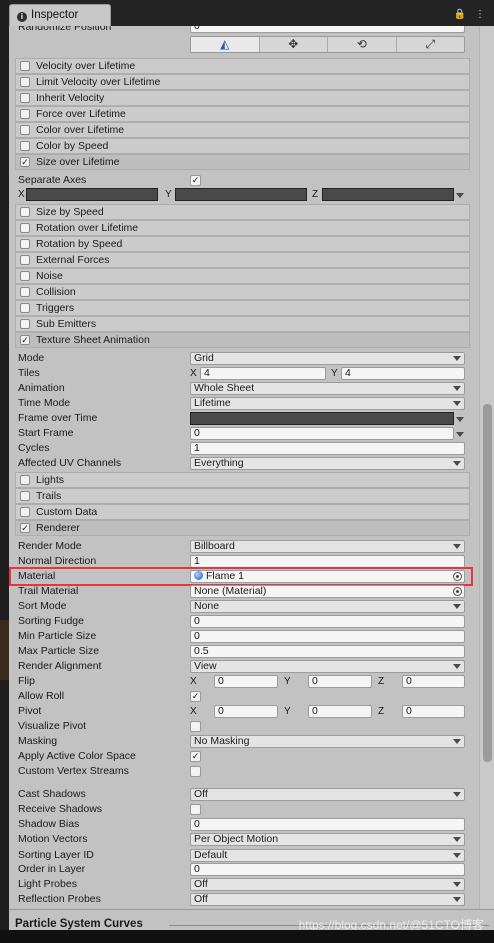 The image size is (494, 943). What do you see at coordinates (92, 194) in the screenshot?
I see `size-x-curve` at bounding box center [92, 194].